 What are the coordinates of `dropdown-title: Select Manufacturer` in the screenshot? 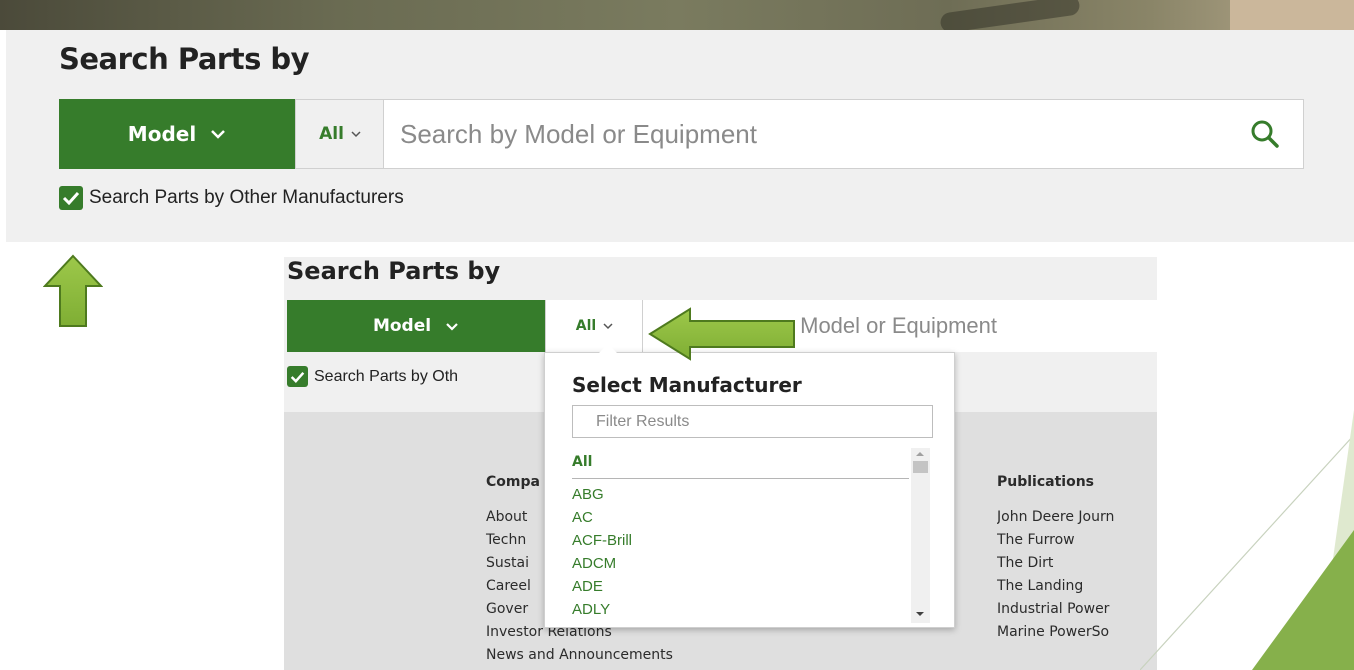 It's located at (687, 385).